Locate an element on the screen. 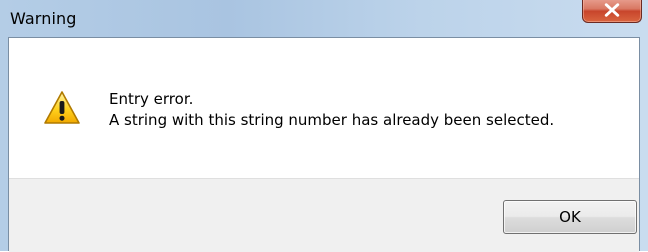  warning-icon is located at coordinates (62, 107).